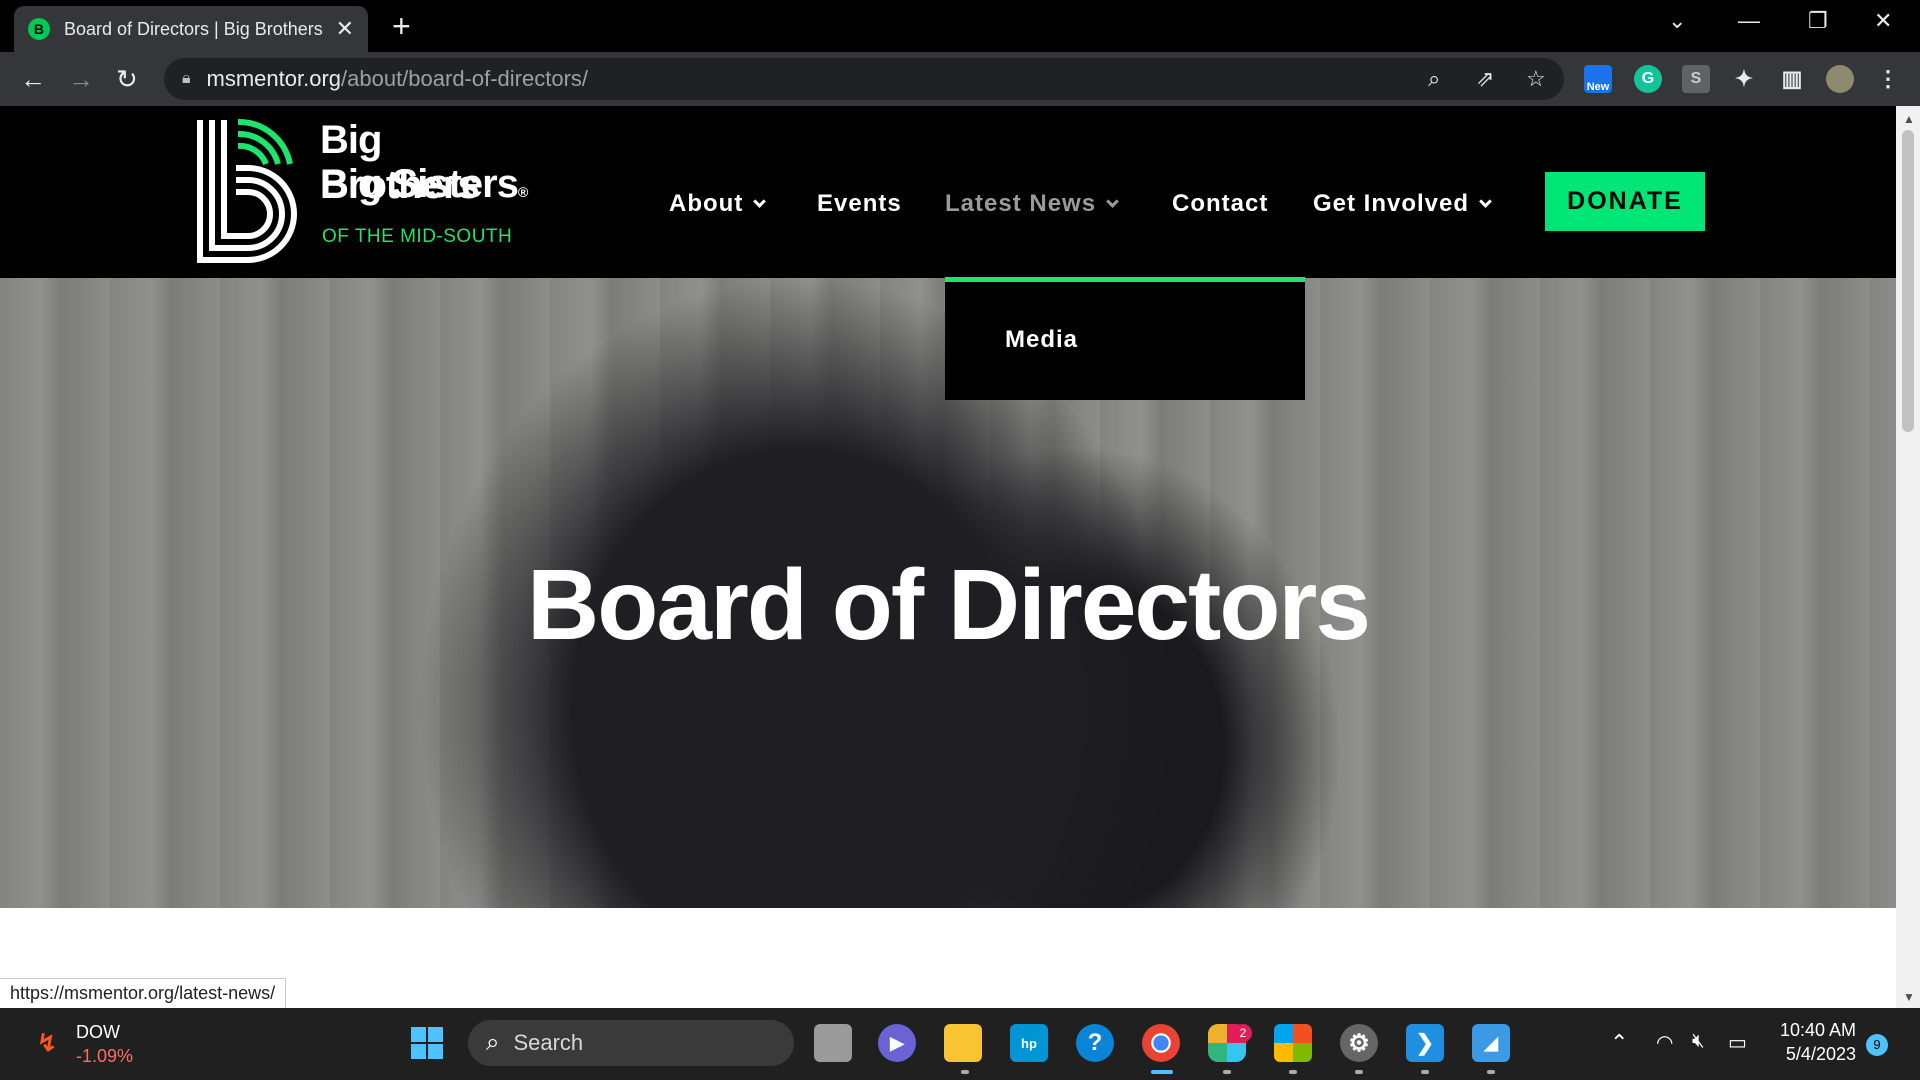  What do you see at coordinates (98, 1032) in the screenshot?
I see `stock-name: DOW` at bounding box center [98, 1032].